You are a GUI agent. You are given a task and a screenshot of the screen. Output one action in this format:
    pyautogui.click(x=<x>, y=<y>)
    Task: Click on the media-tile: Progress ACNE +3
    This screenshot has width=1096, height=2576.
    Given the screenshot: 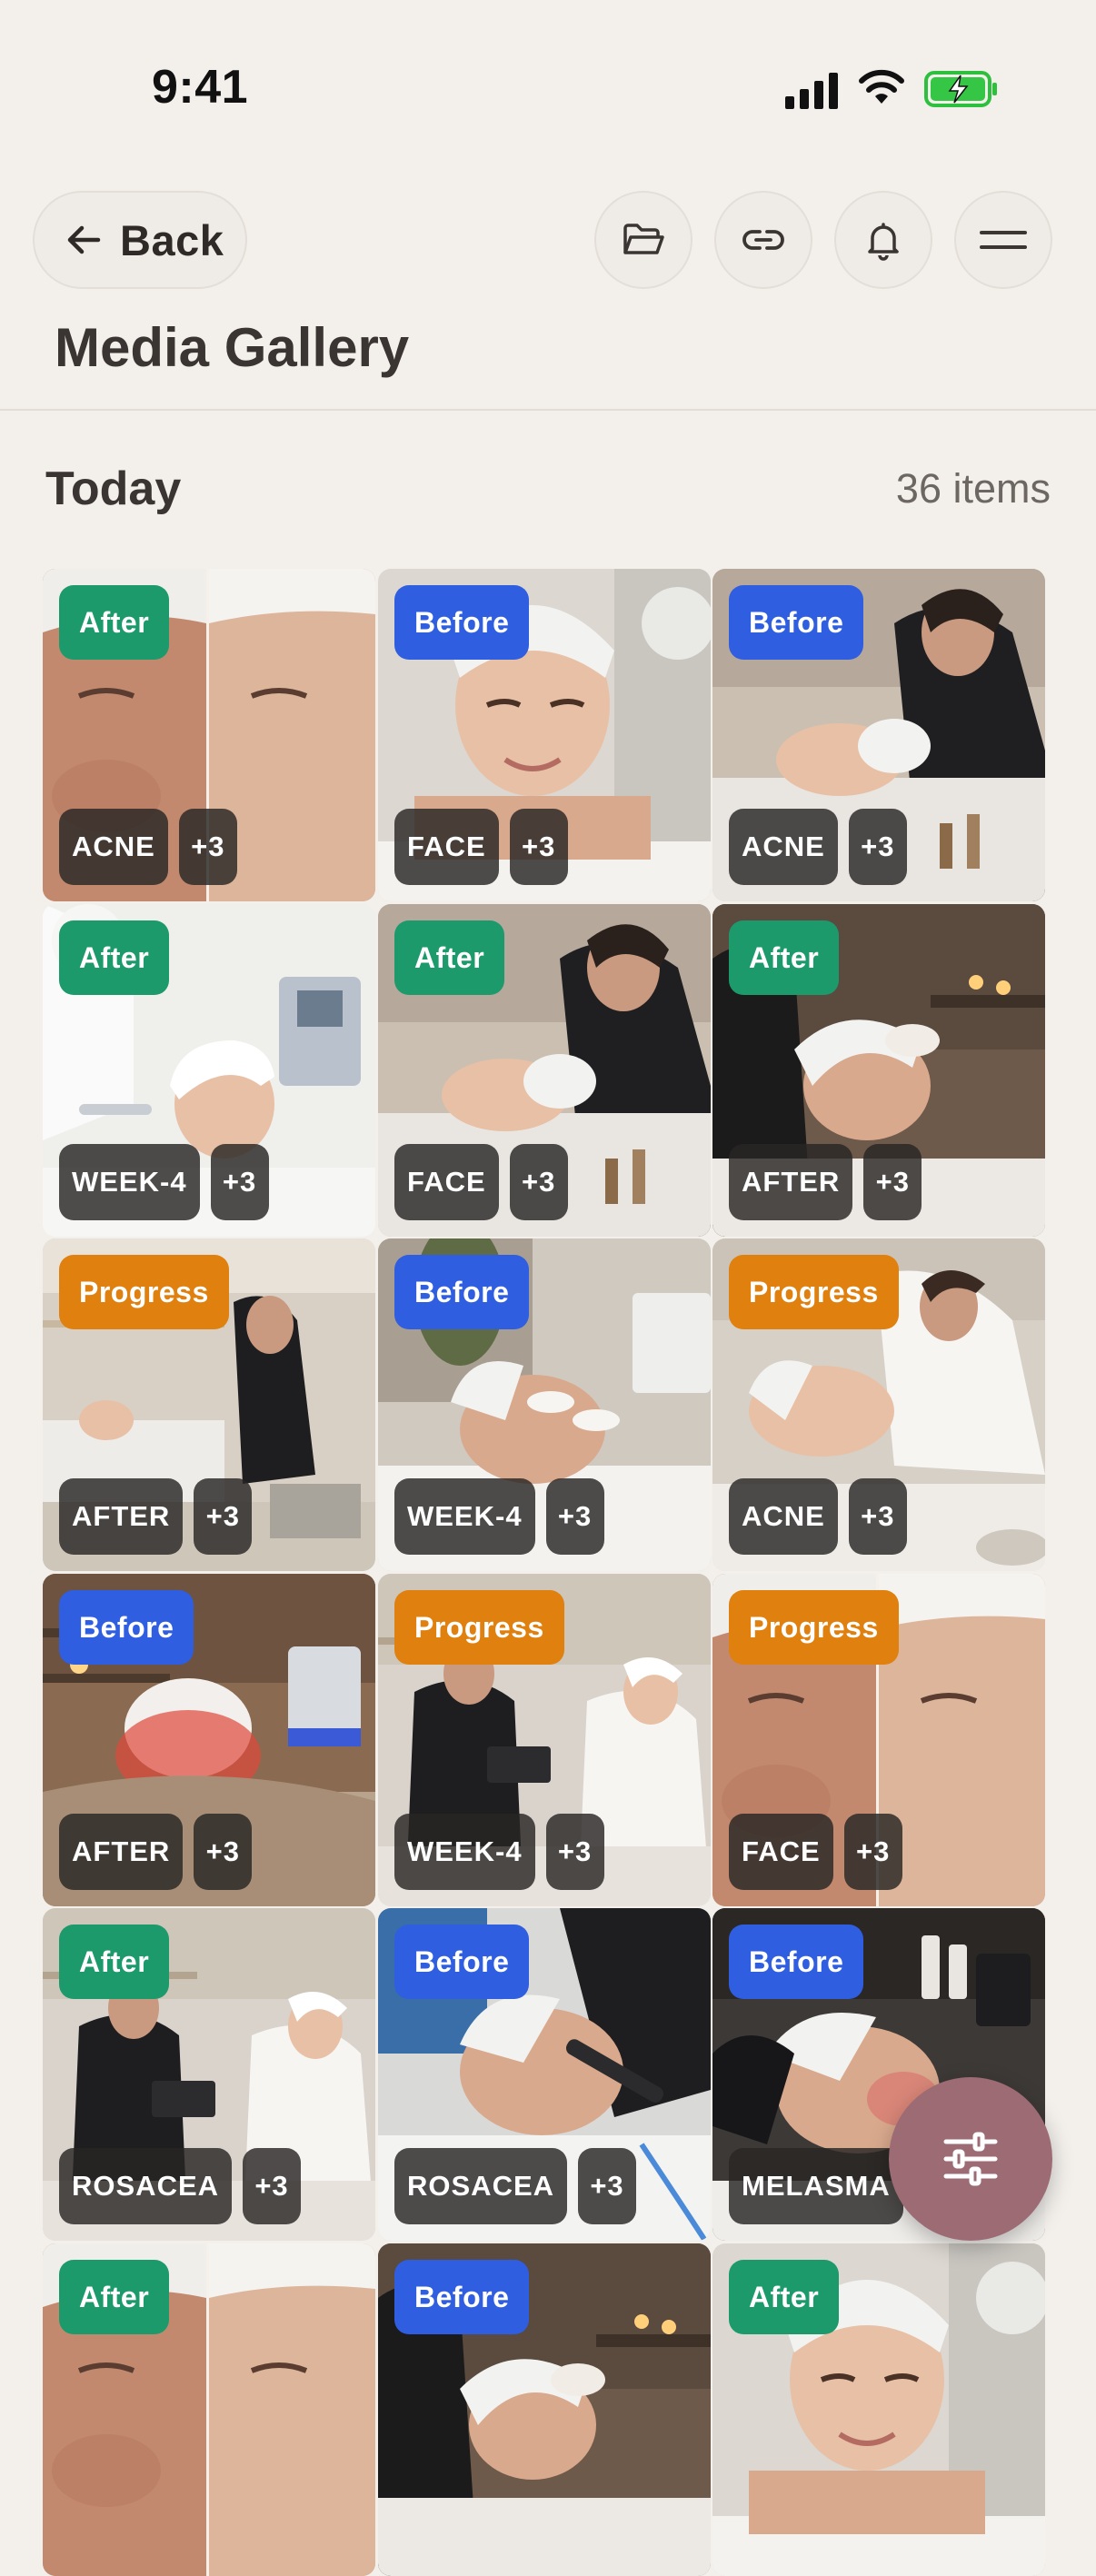 What is the action you would take?
    pyautogui.click(x=878, y=1405)
    